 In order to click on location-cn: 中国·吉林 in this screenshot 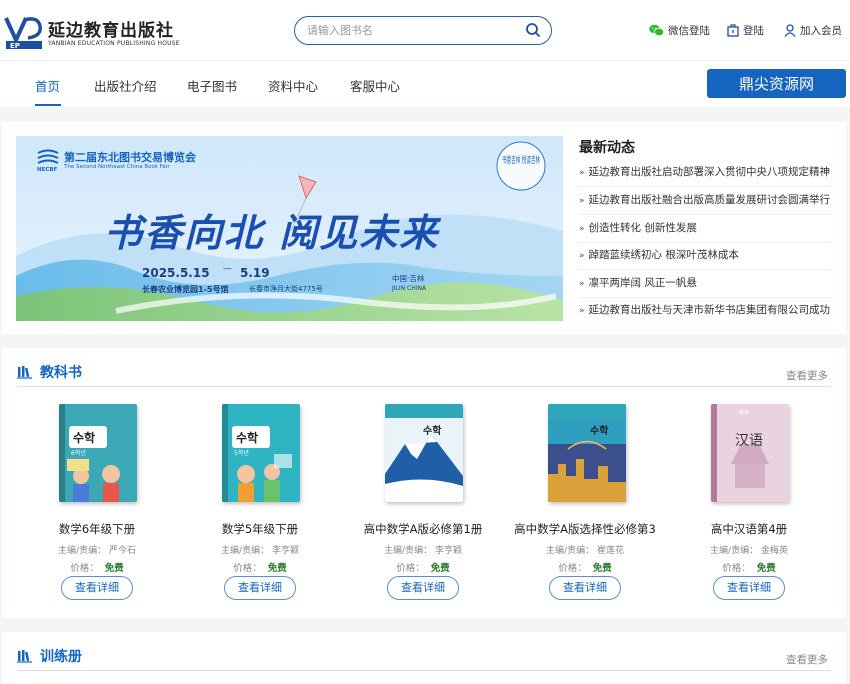, I will do `click(408, 278)`.